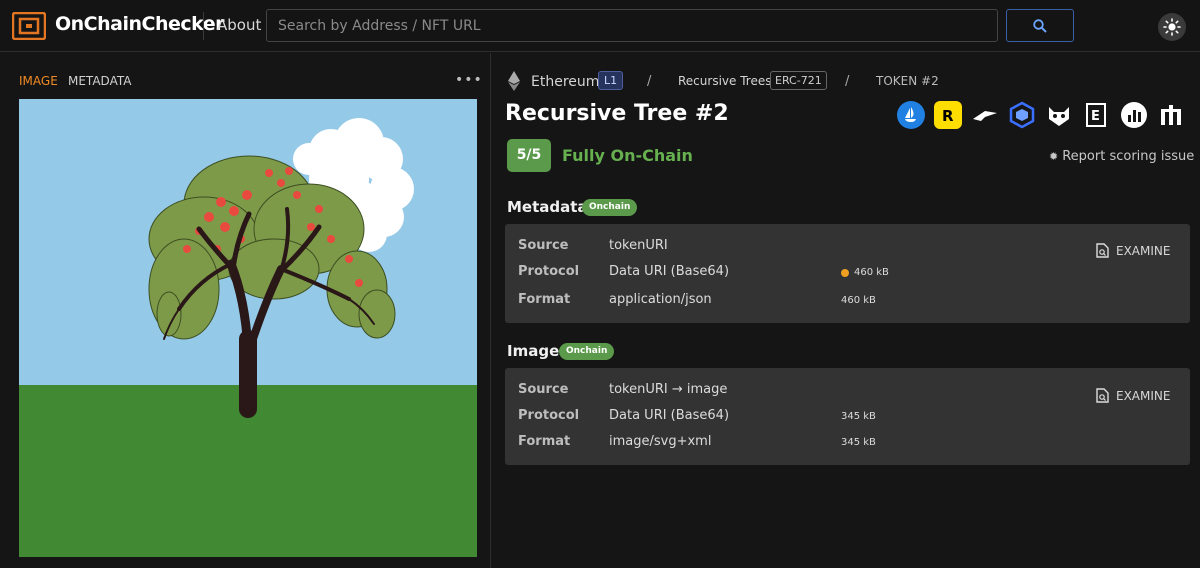 Image resolution: width=1200 pixels, height=568 pixels. I want to click on row-value: application/json, so click(660, 299).